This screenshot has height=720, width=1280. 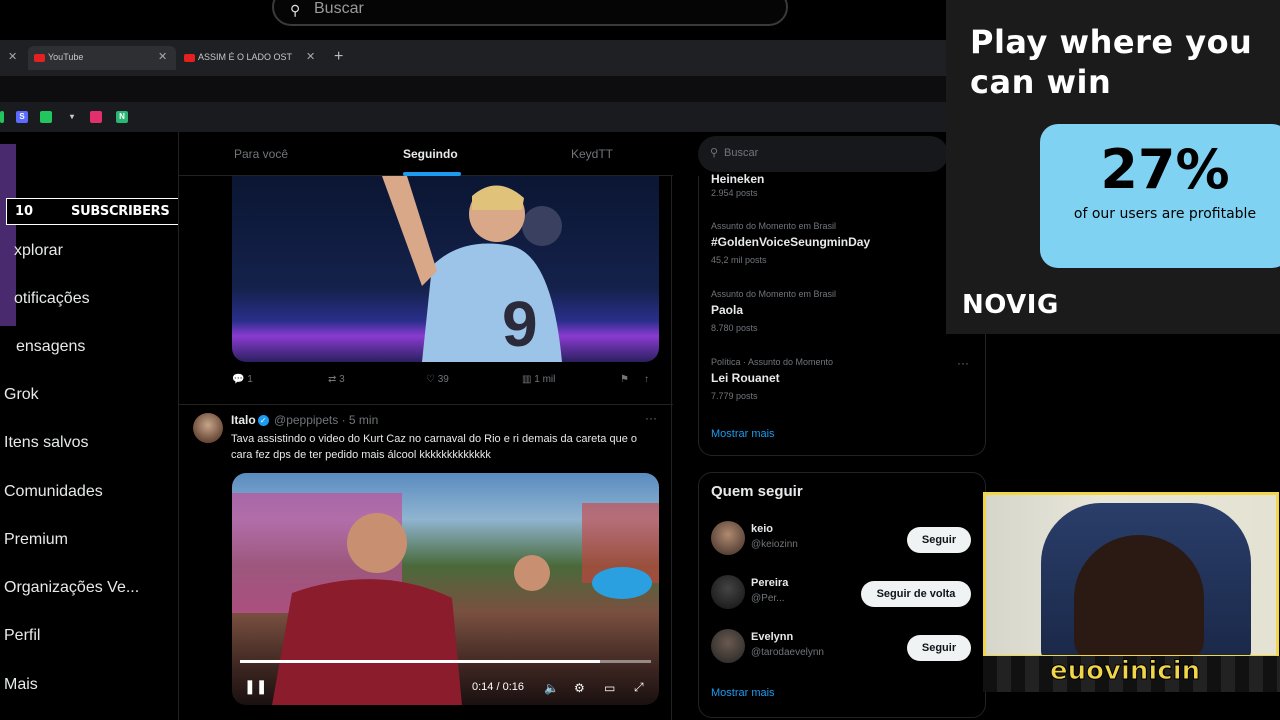 What do you see at coordinates (472, 269) in the screenshot?
I see `football-player-image: 9` at bounding box center [472, 269].